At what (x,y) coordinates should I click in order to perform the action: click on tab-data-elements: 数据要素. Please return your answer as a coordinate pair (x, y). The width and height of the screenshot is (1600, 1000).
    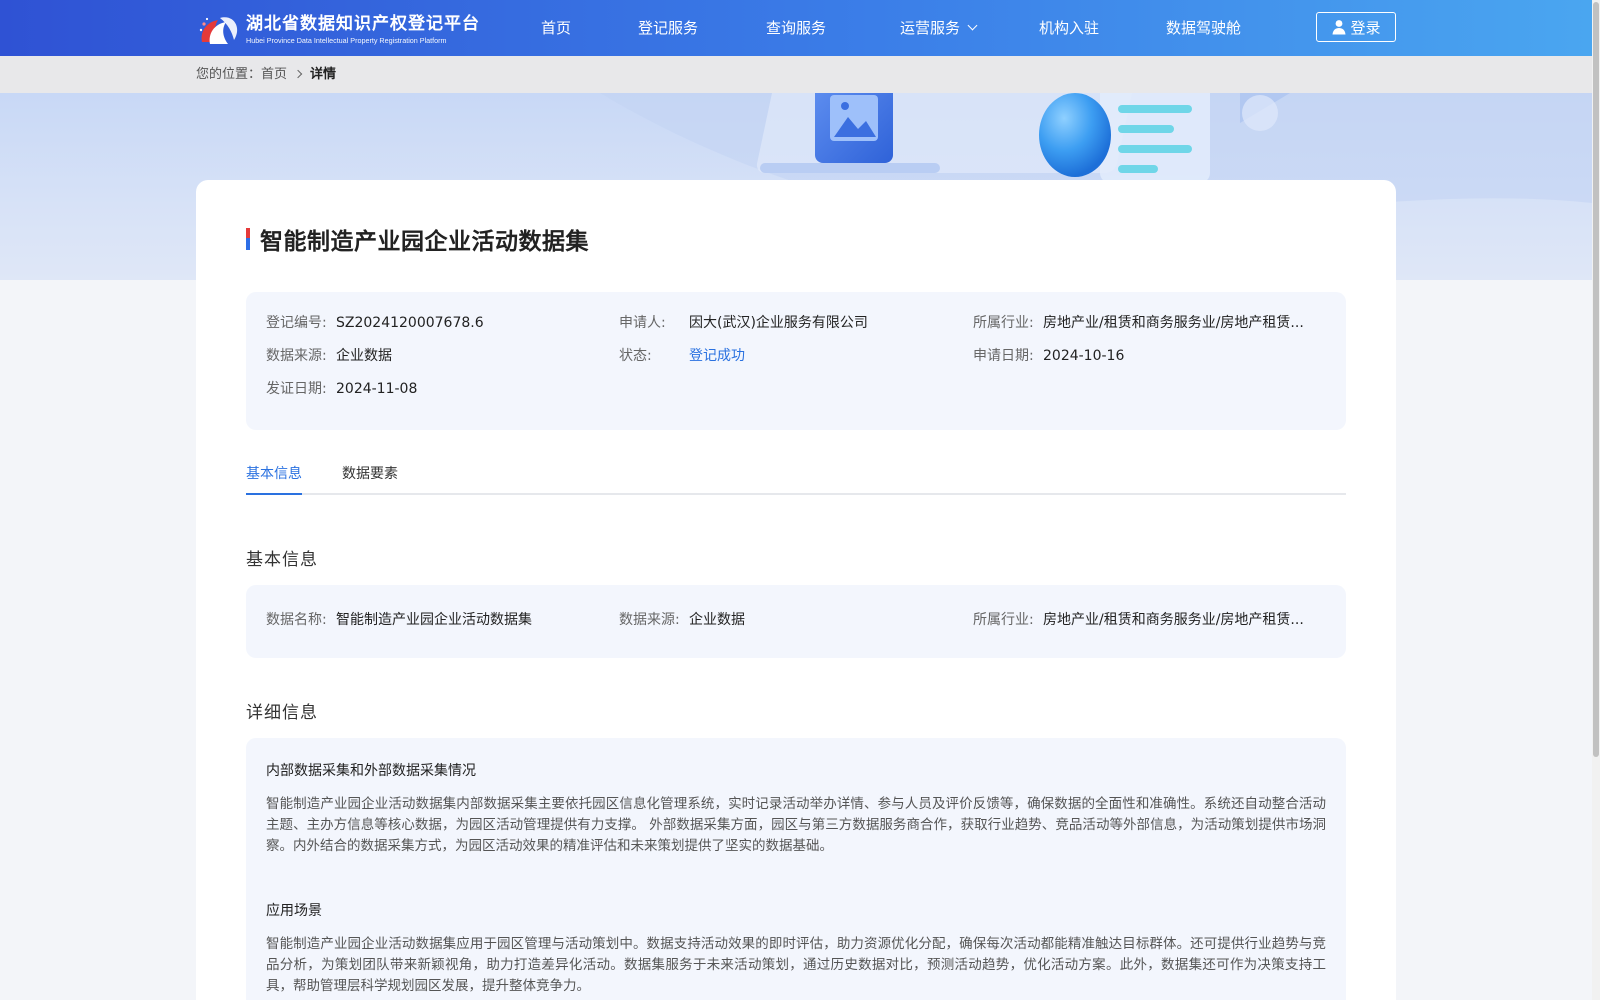
    Looking at the image, I should click on (370, 477).